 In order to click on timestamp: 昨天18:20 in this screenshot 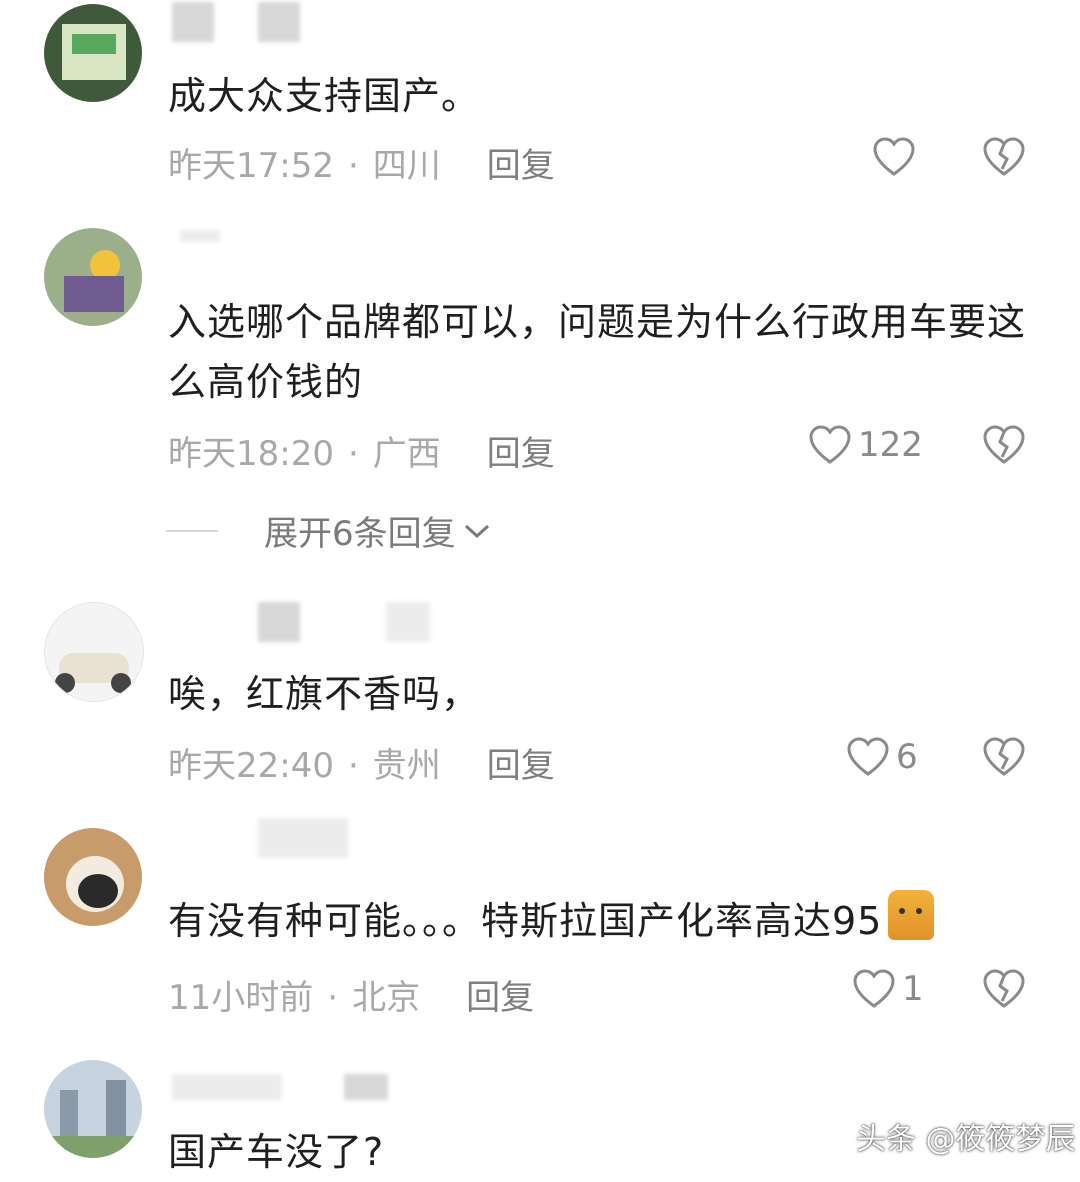, I will do `click(251, 454)`.